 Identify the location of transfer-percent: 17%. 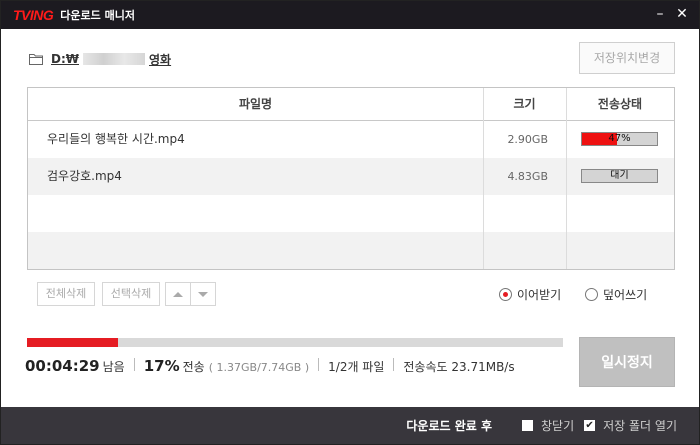
(161, 366).